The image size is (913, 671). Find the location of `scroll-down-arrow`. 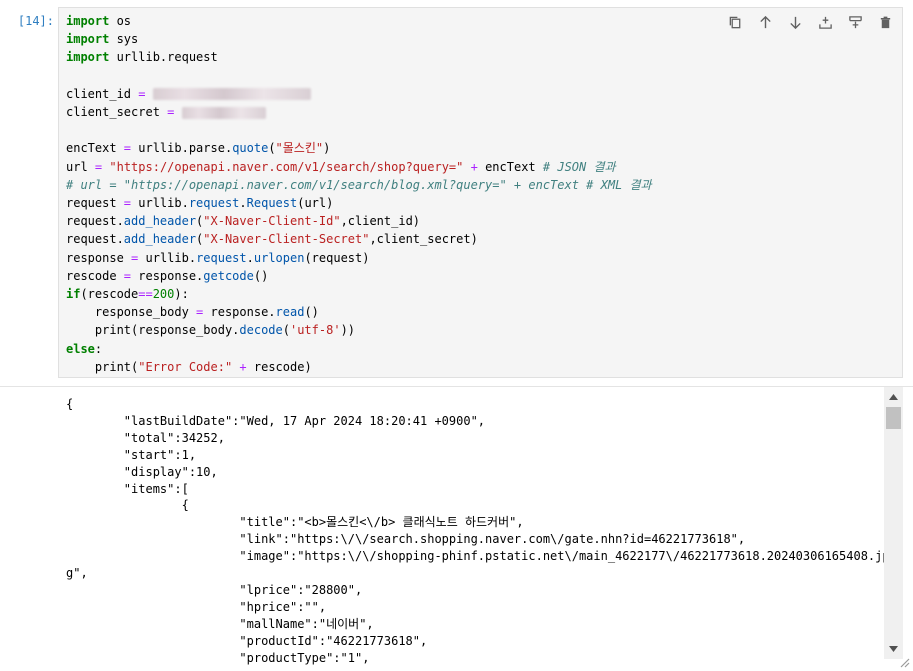

scroll-down-arrow is located at coordinates (893, 649).